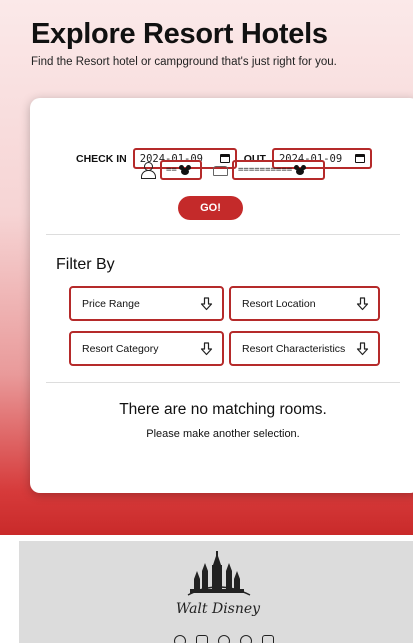 This screenshot has height=643, width=413. I want to click on filter-price-range-button: Price Range, so click(146, 303).